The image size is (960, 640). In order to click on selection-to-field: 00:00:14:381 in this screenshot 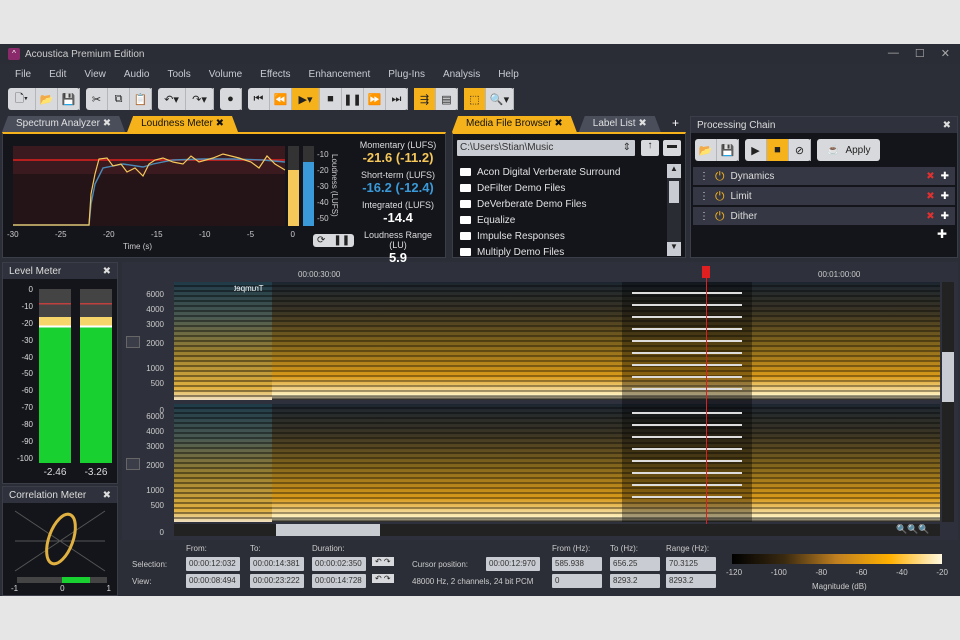, I will do `click(277, 564)`.